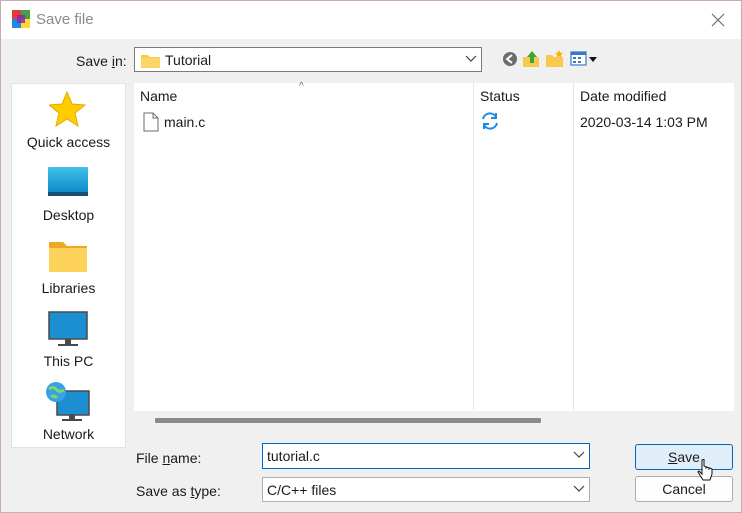  What do you see at coordinates (434, 122) in the screenshot?
I see `file-row: main.c 2020-03-14 1:03 PM` at bounding box center [434, 122].